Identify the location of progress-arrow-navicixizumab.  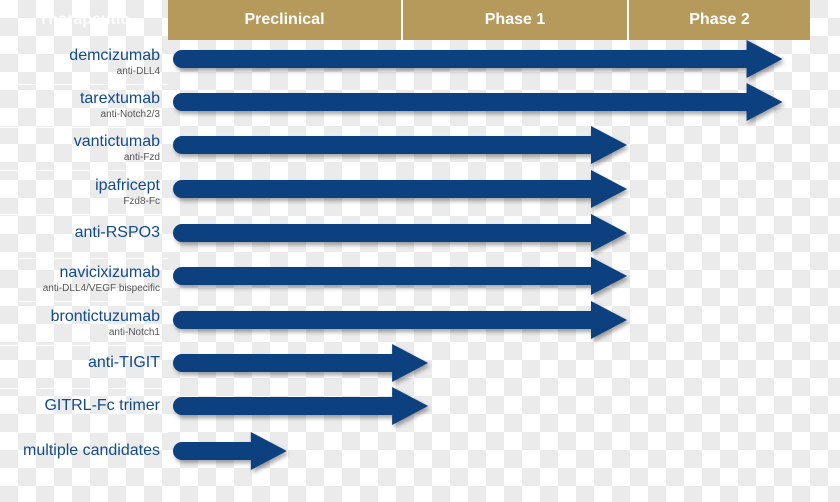
(400, 276).